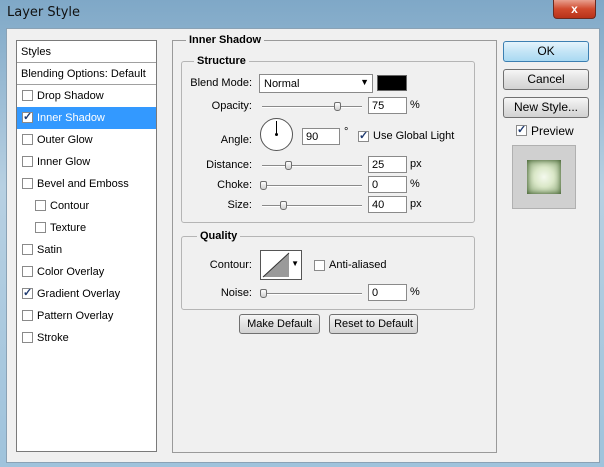  I want to click on noise-unit: %, so click(415, 292).